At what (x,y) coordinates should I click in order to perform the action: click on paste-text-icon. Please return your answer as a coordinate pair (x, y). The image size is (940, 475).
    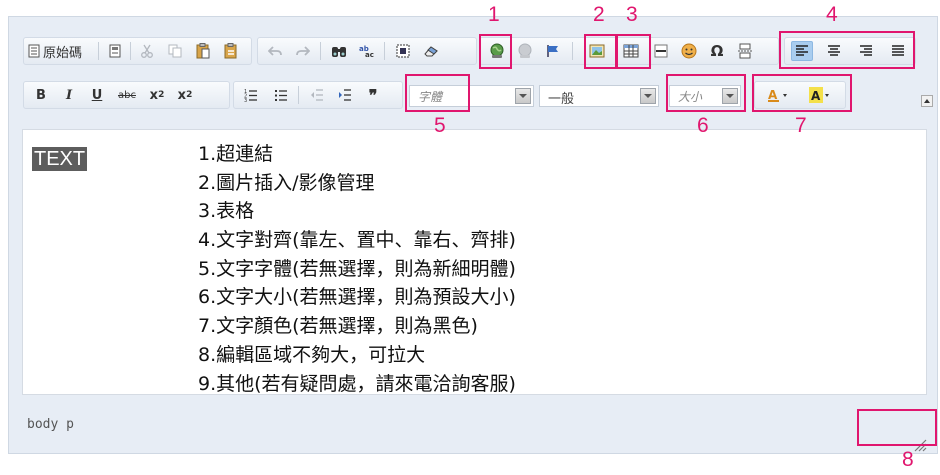
    Looking at the image, I should click on (231, 51).